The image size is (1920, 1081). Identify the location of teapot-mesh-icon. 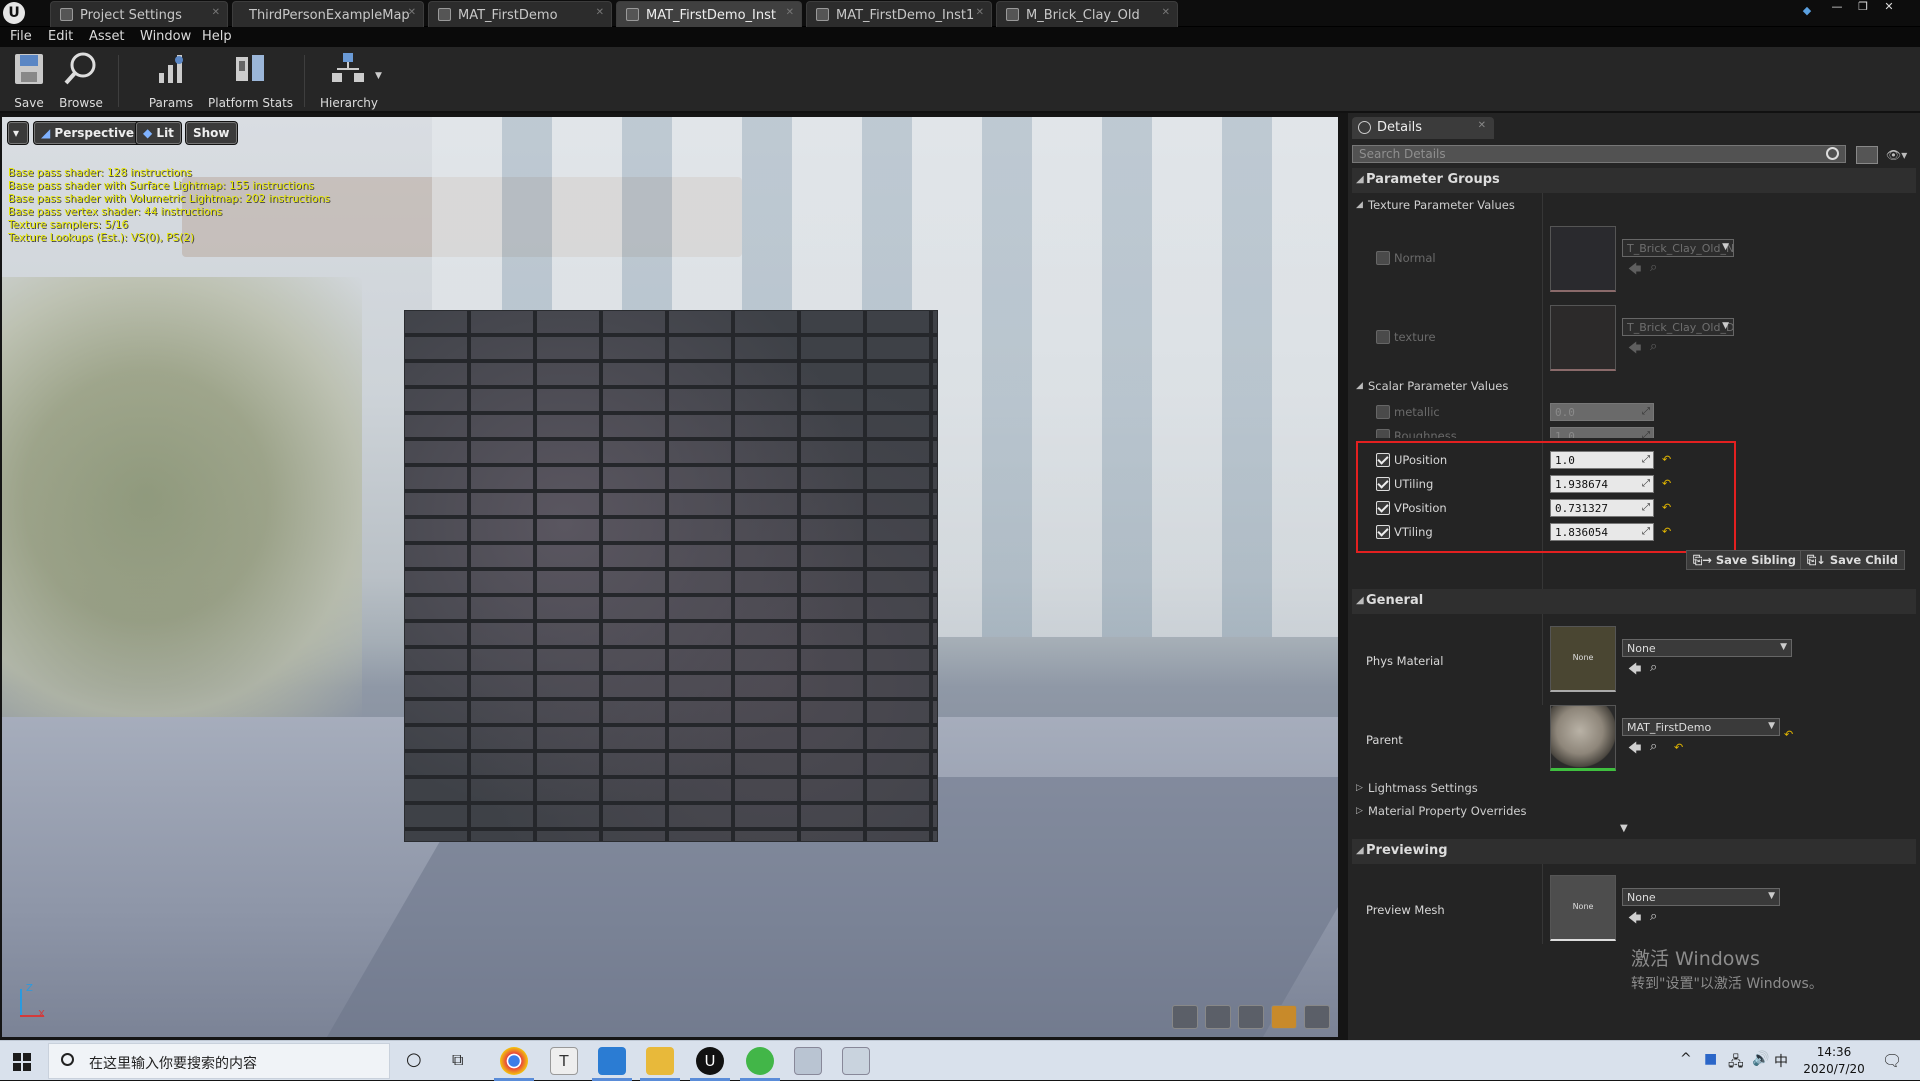
(1317, 1017).